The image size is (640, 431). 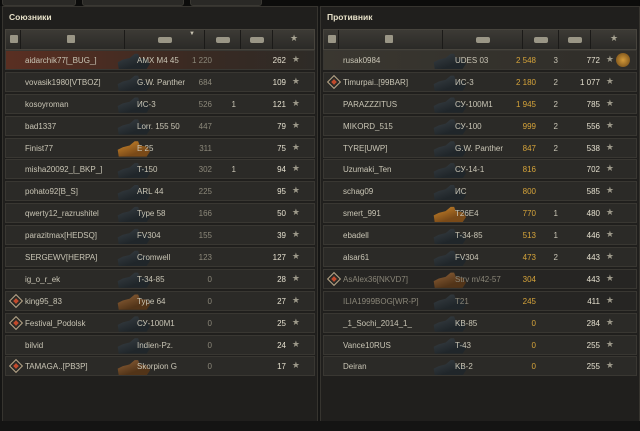 What do you see at coordinates (61, 60) in the screenshot?
I see `player-name: aidarchik77[_BUG_]` at bounding box center [61, 60].